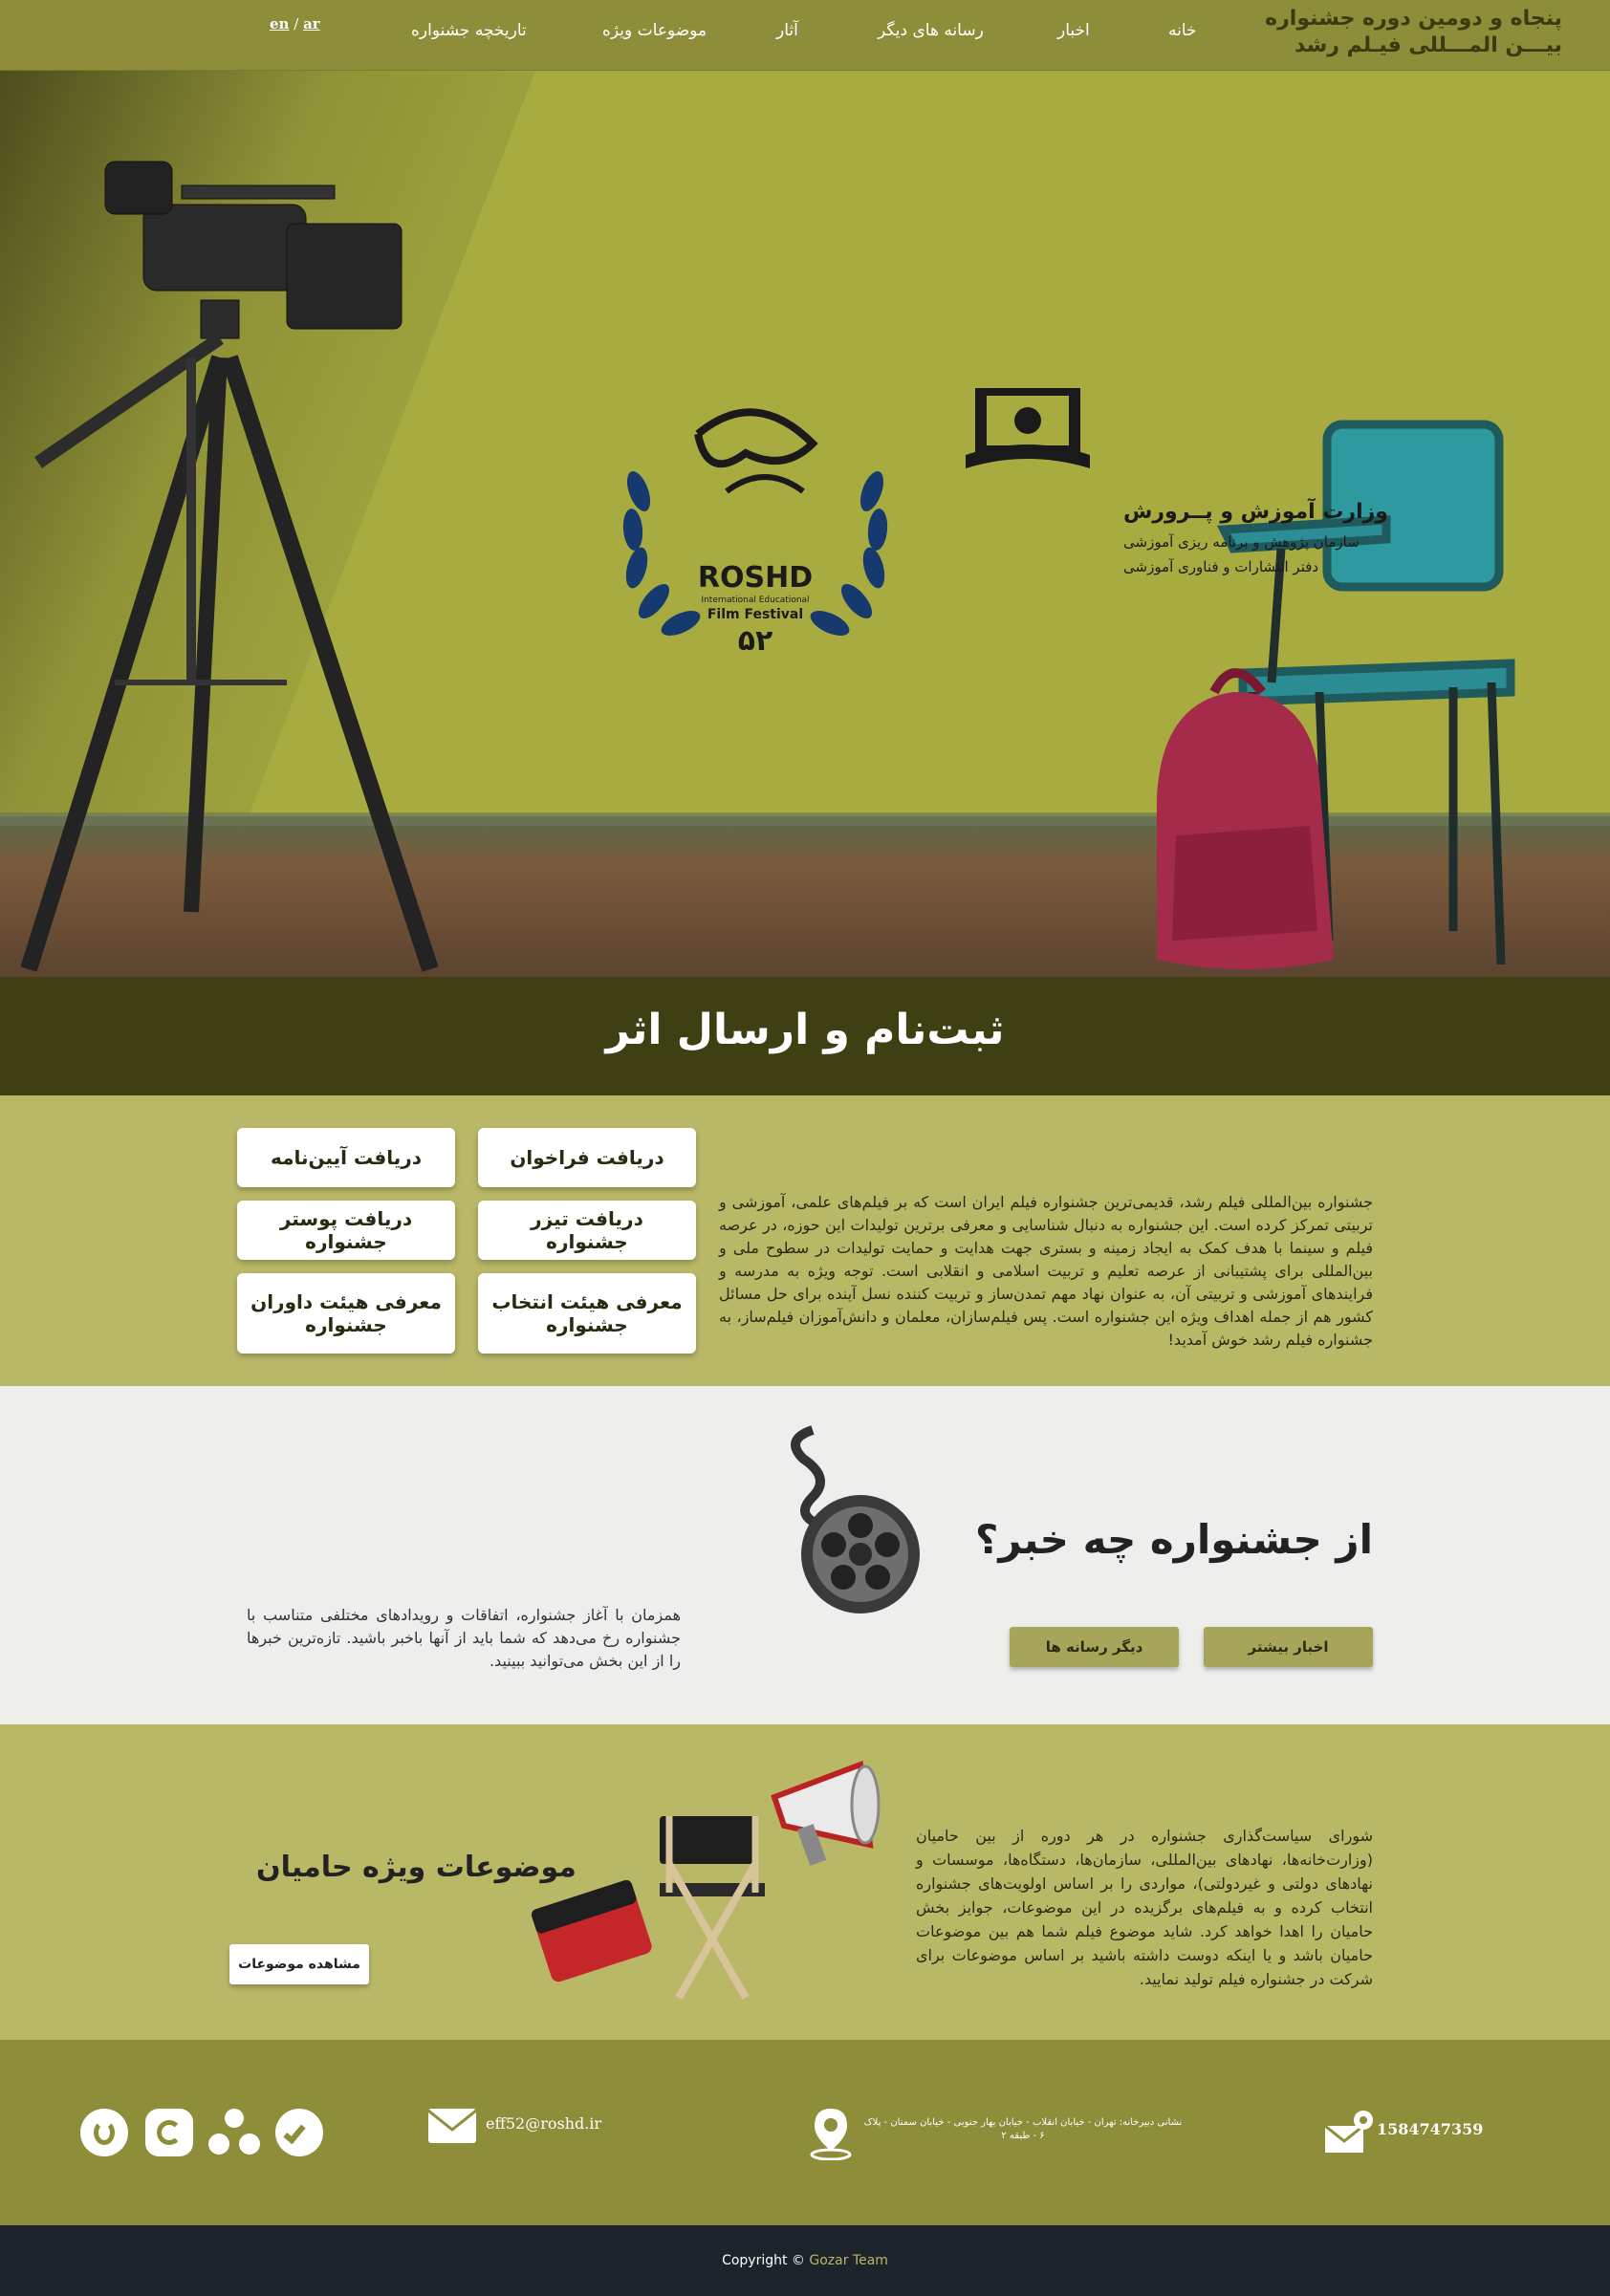 This screenshot has height=2296, width=1610. I want to click on mail-pin-icon, so click(1348, 2132).